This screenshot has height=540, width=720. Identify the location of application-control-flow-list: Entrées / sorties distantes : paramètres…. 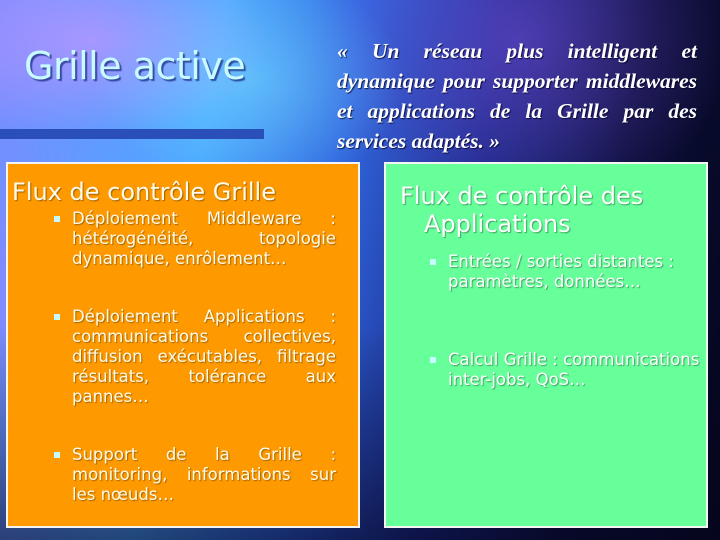
(564, 321).